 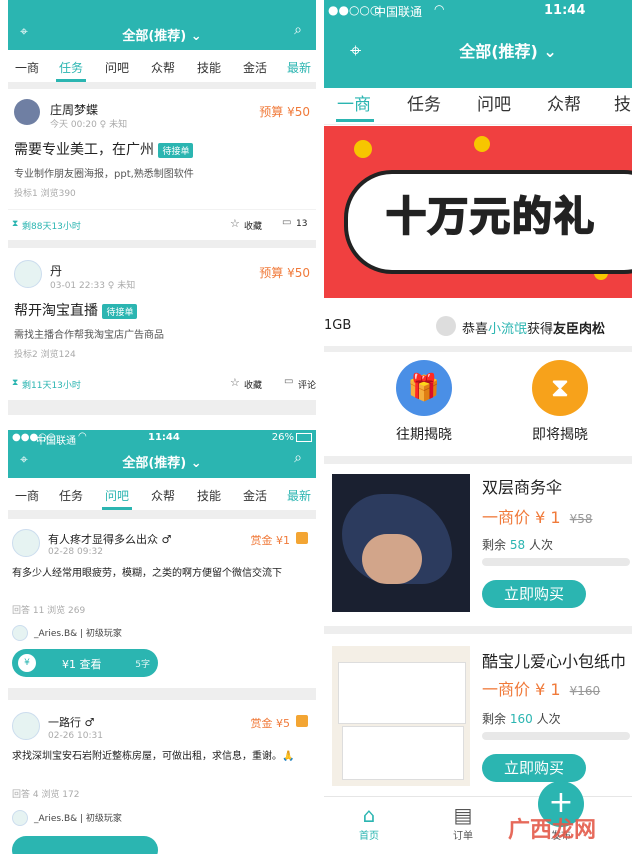 I want to click on signal-icon: ●●○○○, so click(x=354, y=10).